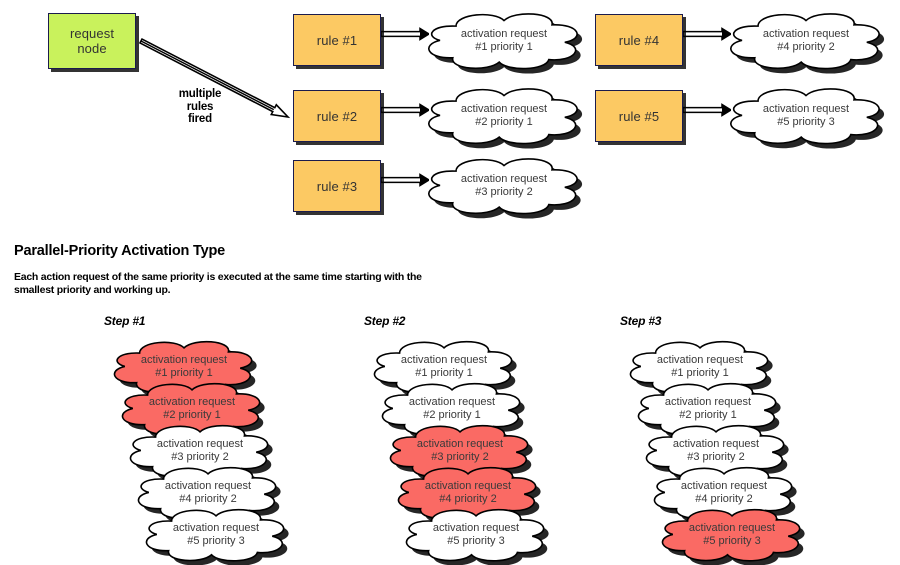 Image resolution: width=900 pixels, height=565 pixels. What do you see at coordinates (476, 535) in the screenshot?
I see `step-2-cloud-5: activation request #5 priority 3` at bounding box center [476, 535].